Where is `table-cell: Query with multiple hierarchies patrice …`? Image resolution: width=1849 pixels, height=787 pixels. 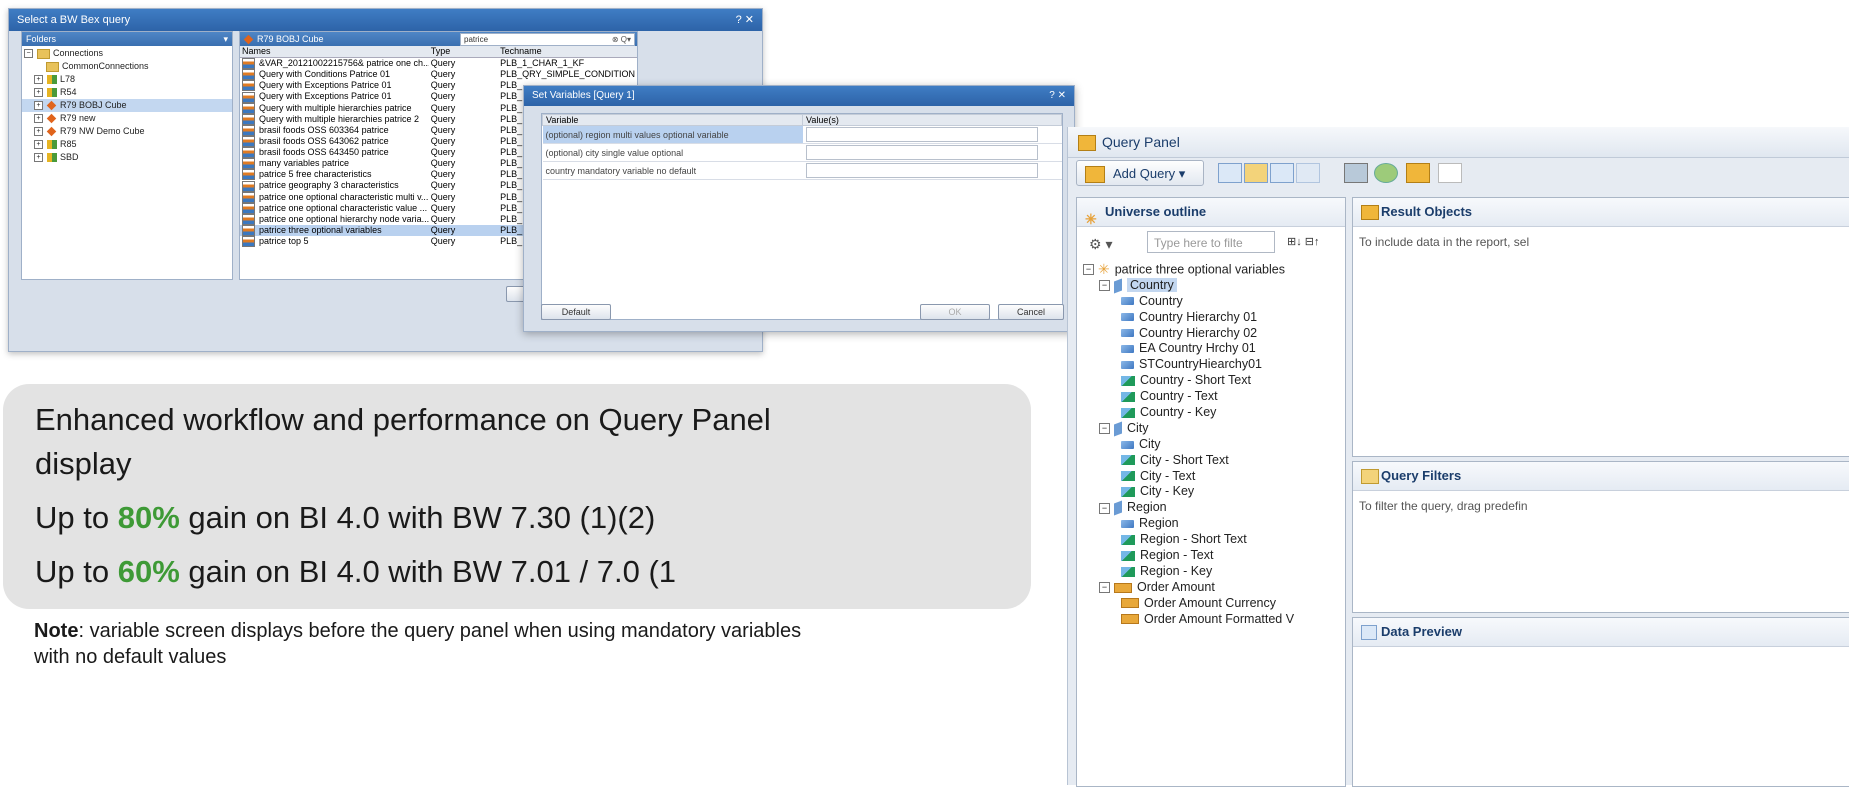 table-cell: Query with multiple hierarchies patrice … is located at coordinates (339, 118).